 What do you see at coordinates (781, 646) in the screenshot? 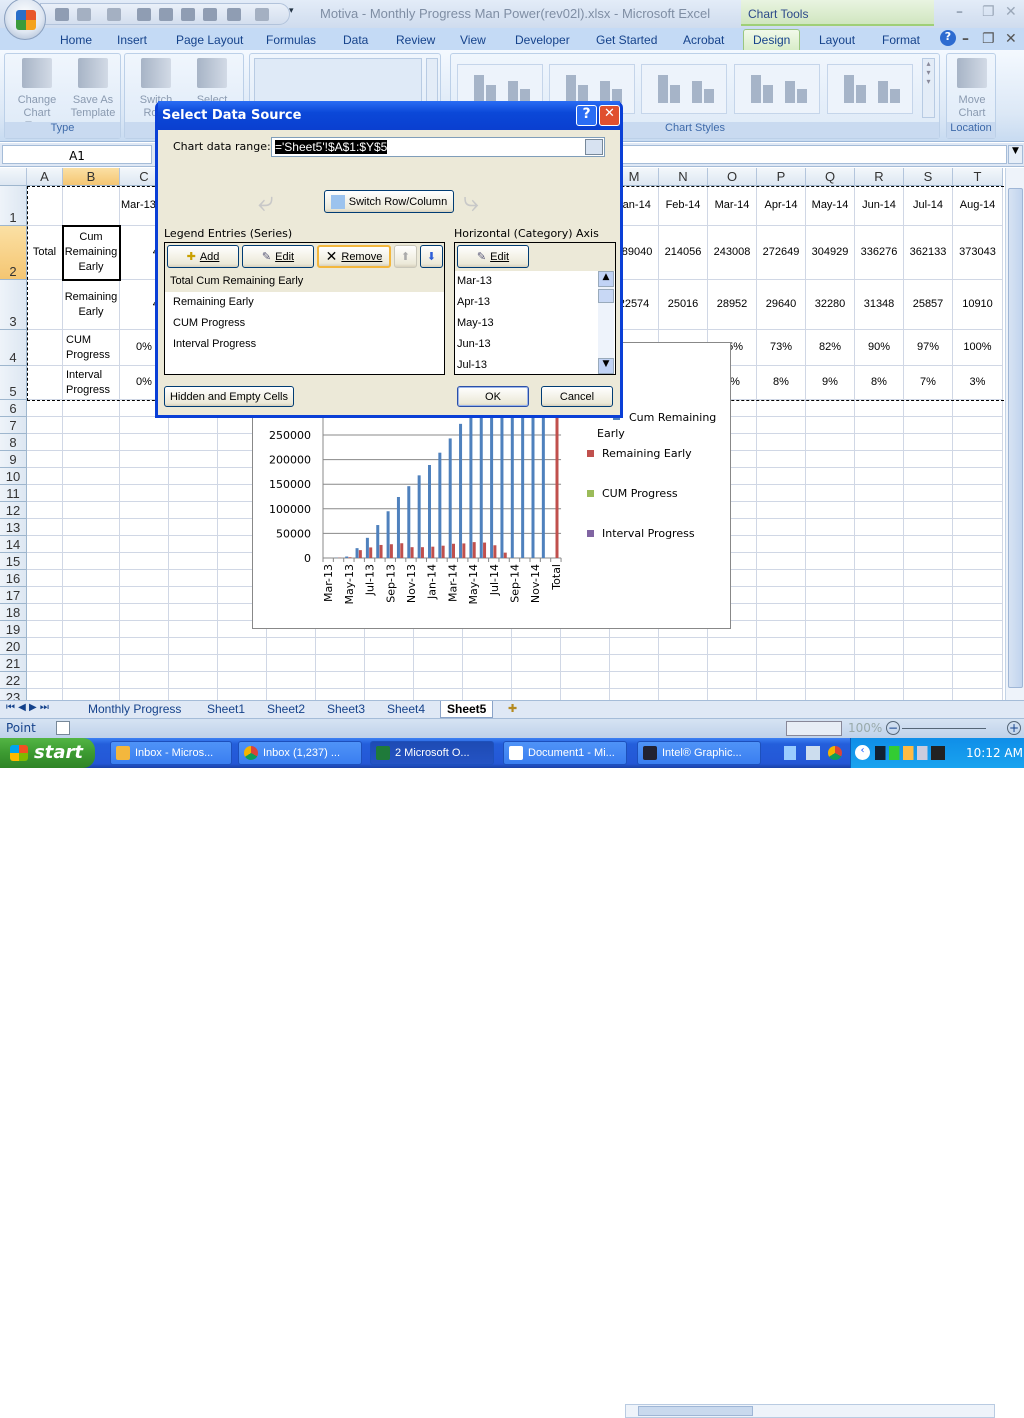
I see `cell-P20` at bounding box center [781, 646].